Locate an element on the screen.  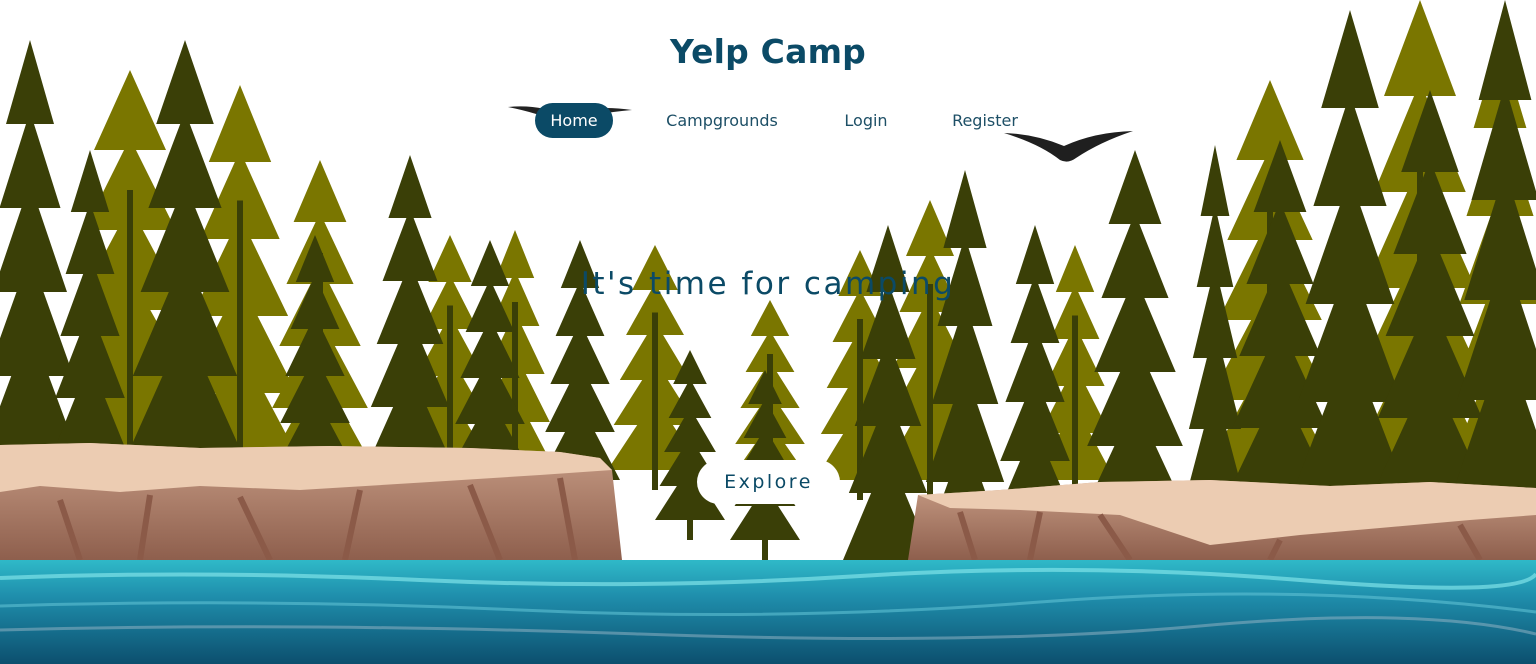
main-nav: Home Campgrounds Login Register is located at coordinates (768, 120).